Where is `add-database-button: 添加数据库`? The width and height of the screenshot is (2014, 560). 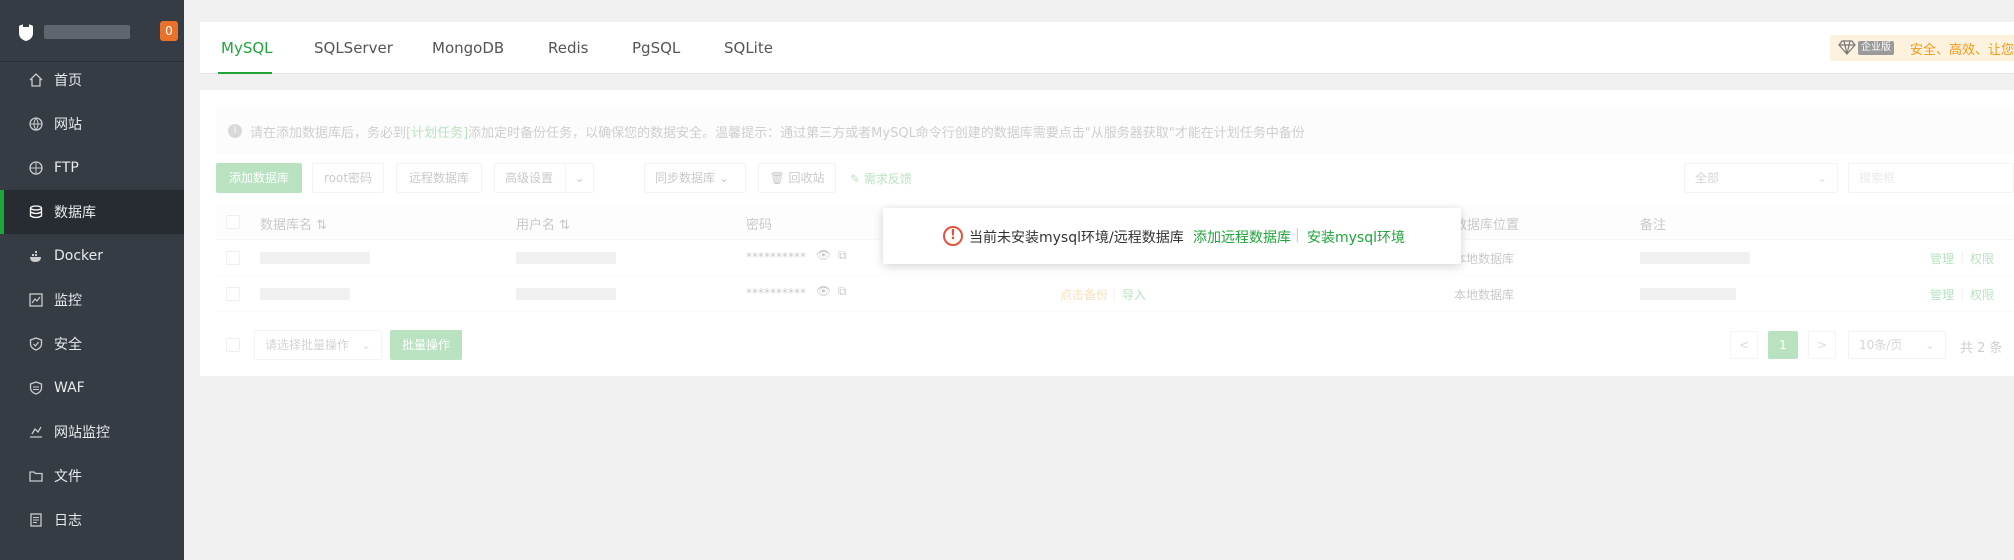 add-database-button: 添加数据库 is located at coordinates (259, 178).